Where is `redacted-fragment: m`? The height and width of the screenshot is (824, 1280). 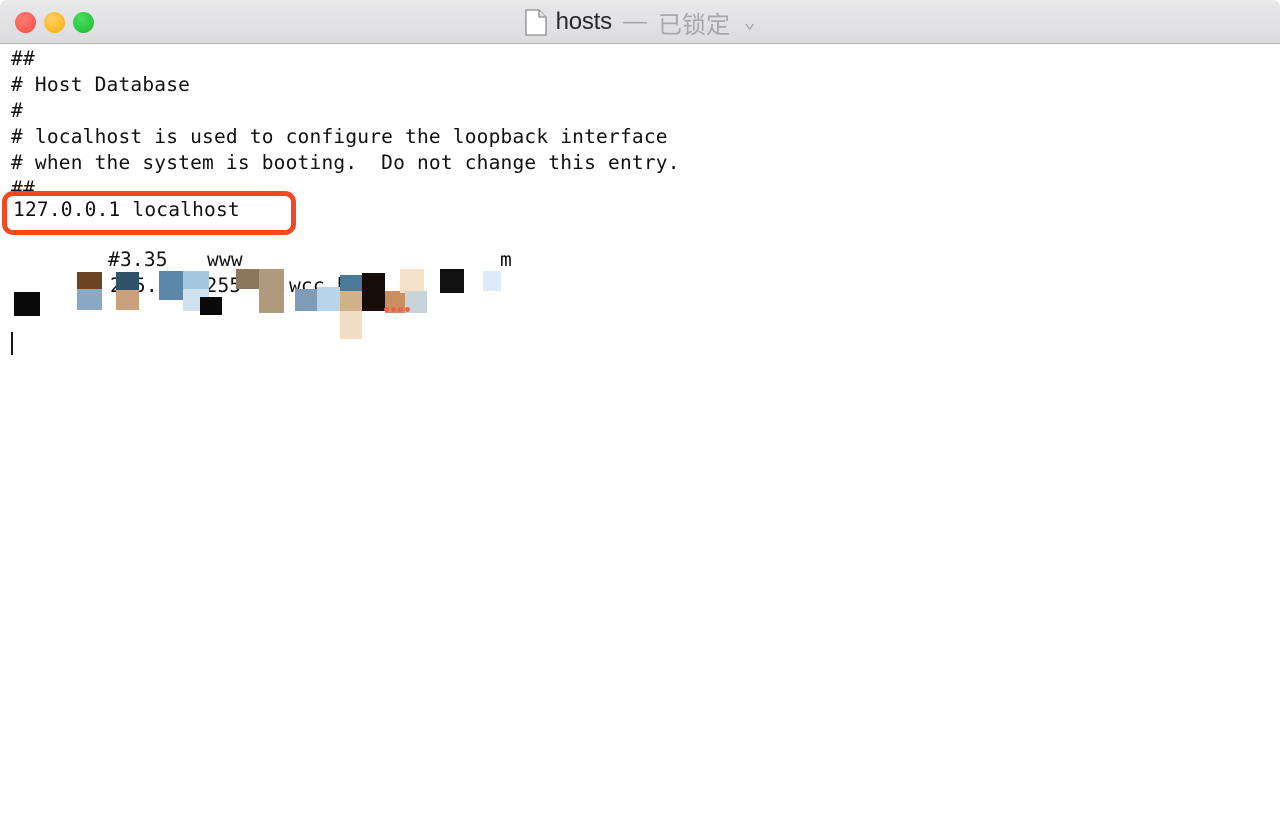 redacted-fragment: m is located at coordinates (506, 259).